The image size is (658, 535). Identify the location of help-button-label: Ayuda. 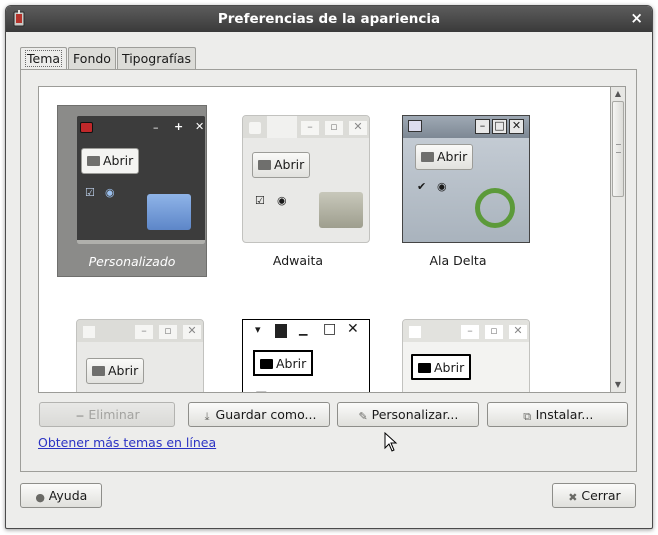
(68, 495).